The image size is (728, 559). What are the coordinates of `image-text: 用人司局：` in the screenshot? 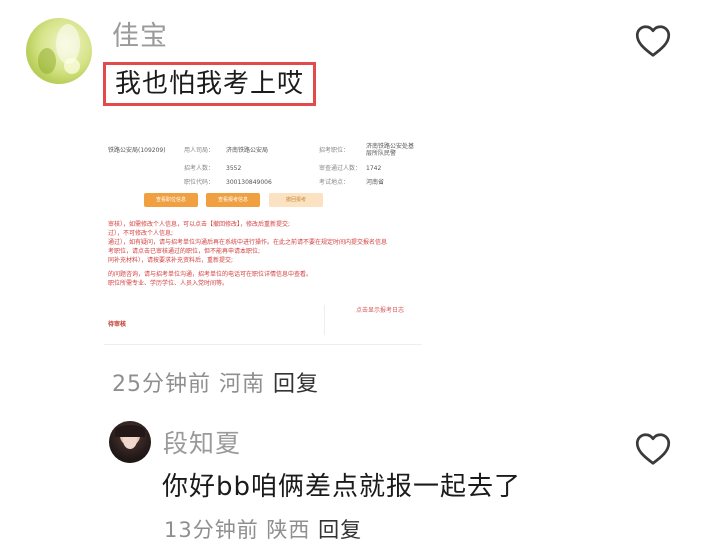 It's located at (199, 150).